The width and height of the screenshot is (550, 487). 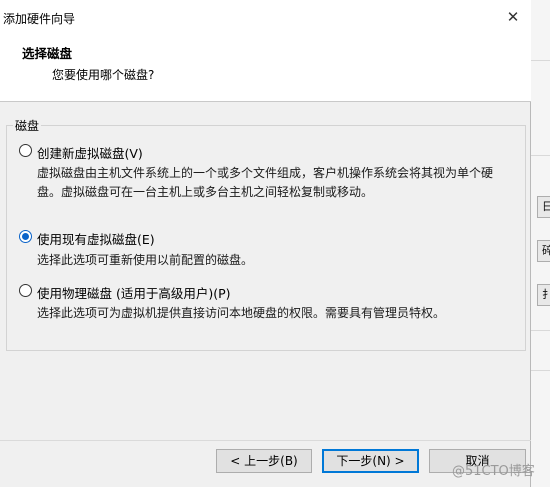 What do you see at coordinates (25, 236) in the screenshot?
I see `radio-button-checked-icon` at bounding box center [25, 236].